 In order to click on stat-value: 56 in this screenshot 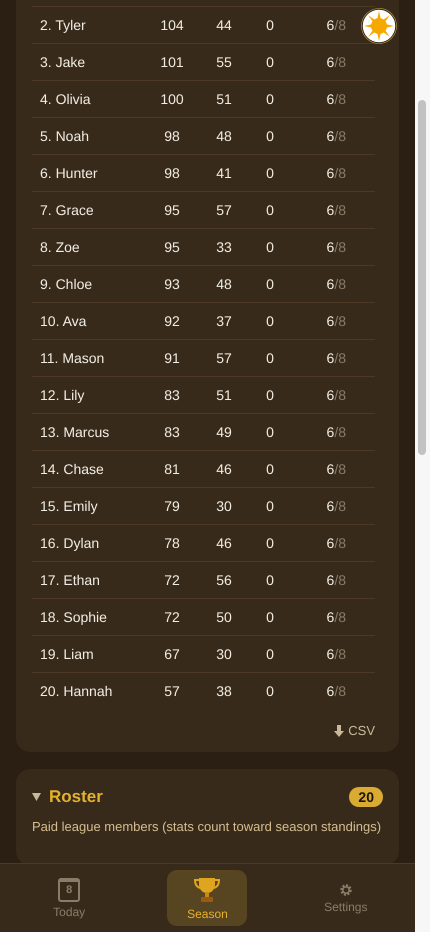, I will do `click(224, 580)`.